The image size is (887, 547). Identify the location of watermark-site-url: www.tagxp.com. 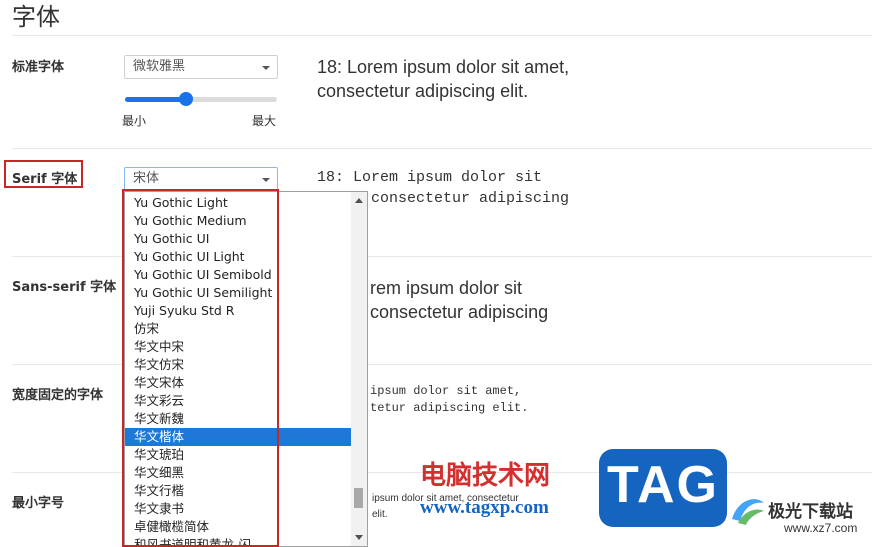
(484, 507).